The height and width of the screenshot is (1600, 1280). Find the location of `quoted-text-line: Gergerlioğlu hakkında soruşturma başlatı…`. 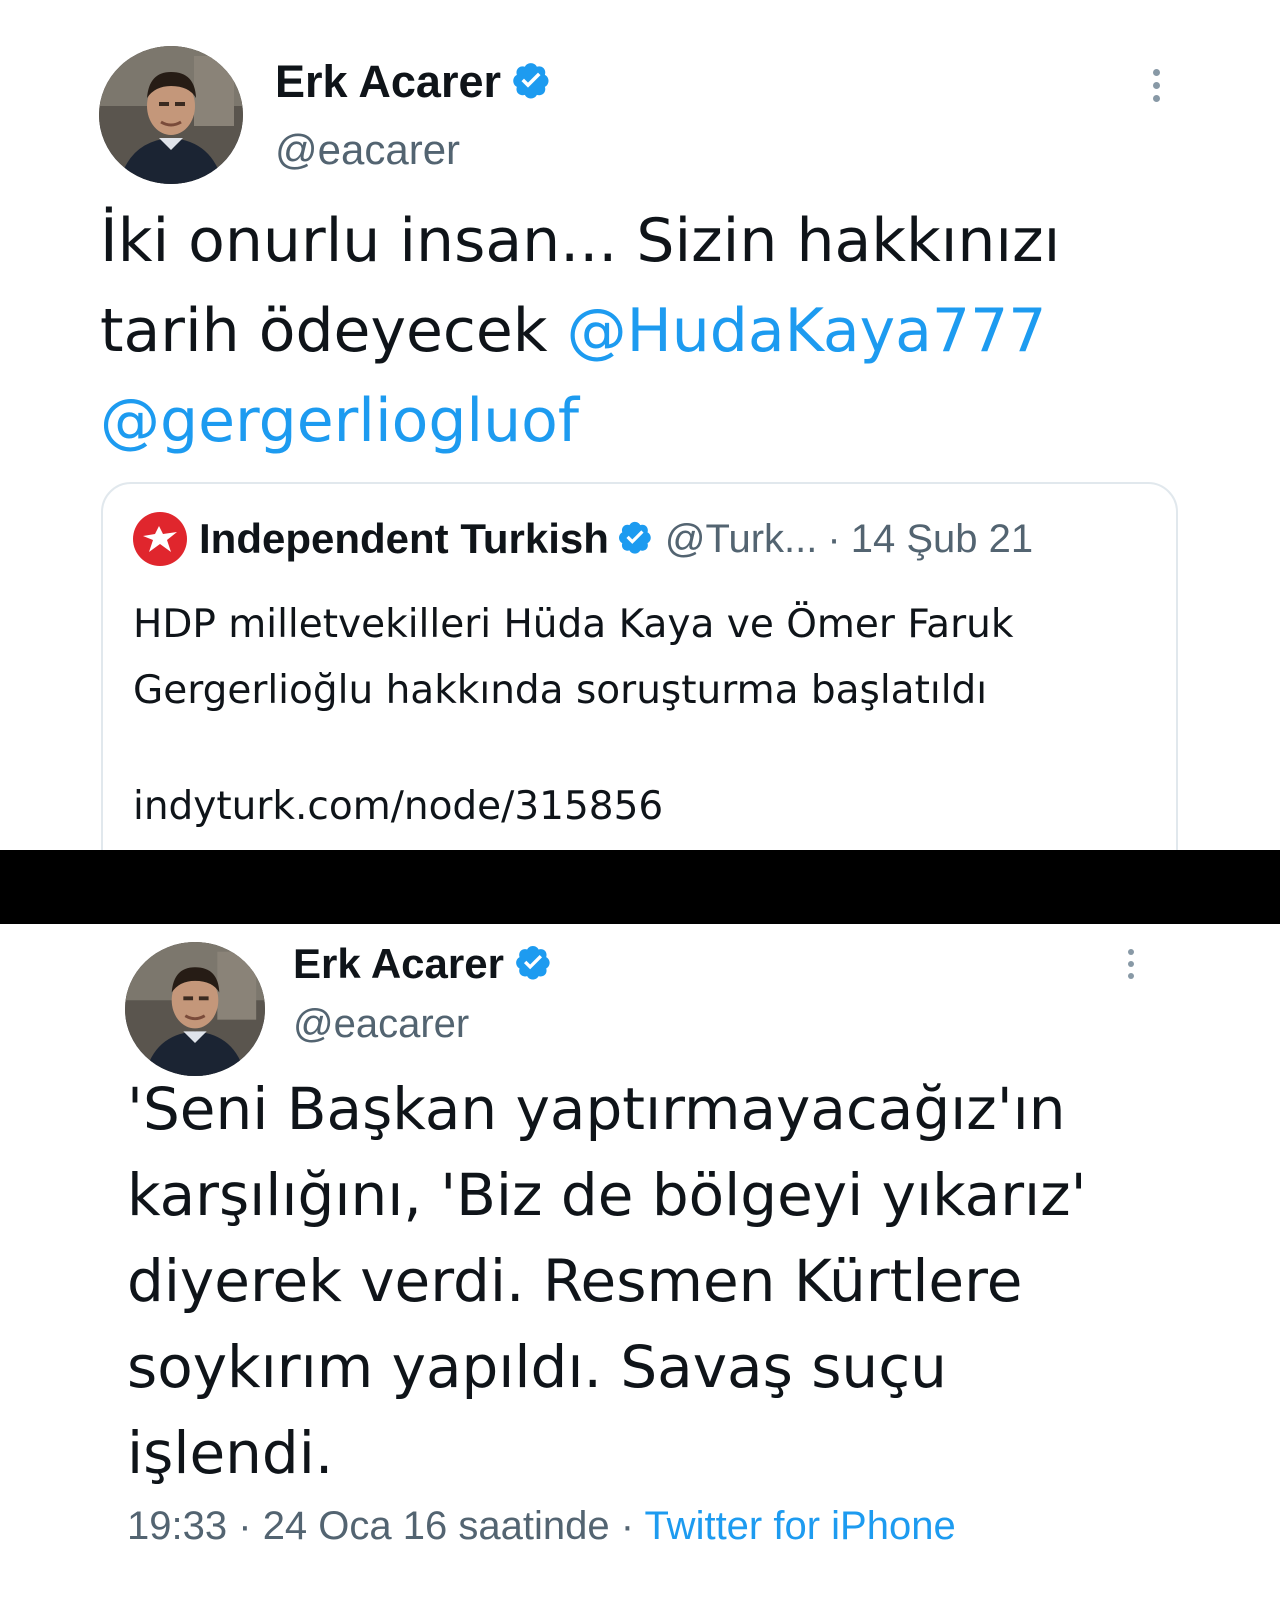

quoted-text-line: Gergerlioğlu hakkında soruşturma başlatı… is located at coordinates (560, 690).